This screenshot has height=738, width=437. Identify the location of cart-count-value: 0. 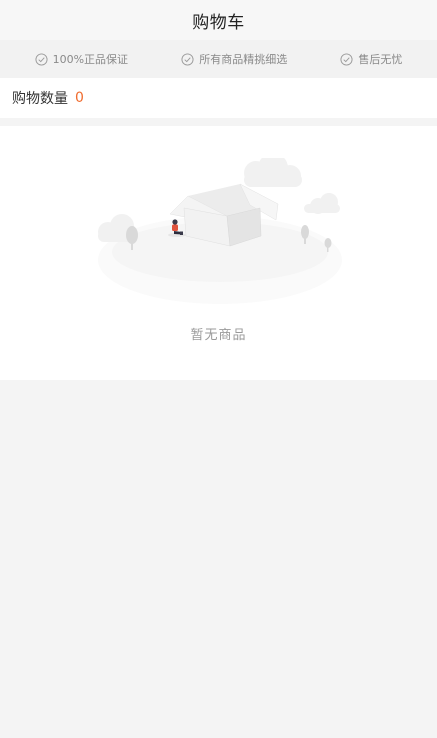
(79, 98).